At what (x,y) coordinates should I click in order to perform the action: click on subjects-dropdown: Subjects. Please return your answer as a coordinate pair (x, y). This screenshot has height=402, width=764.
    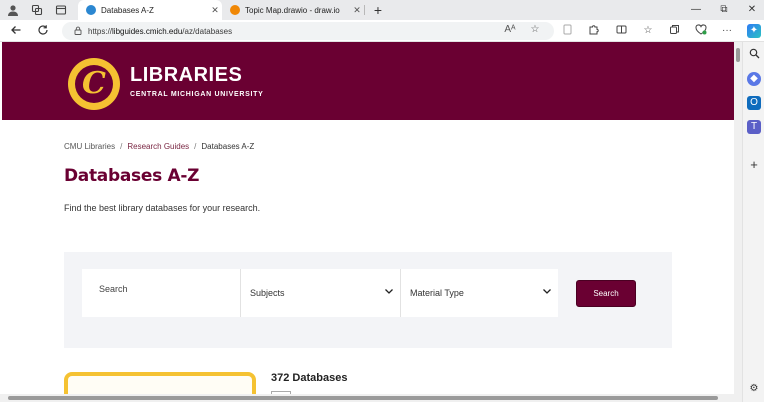
    Looking at the image, I should click on (320, 293).